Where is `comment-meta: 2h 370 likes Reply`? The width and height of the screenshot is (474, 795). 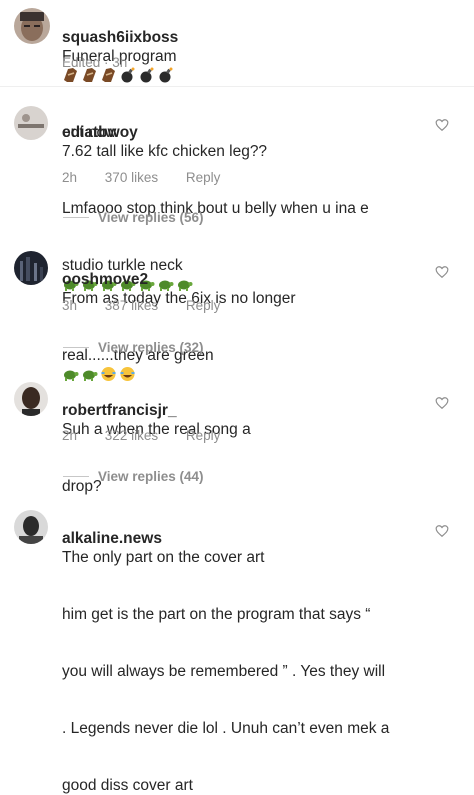
comment-meta: 2h 370 likes Reply is located at coordinates (153, 177).